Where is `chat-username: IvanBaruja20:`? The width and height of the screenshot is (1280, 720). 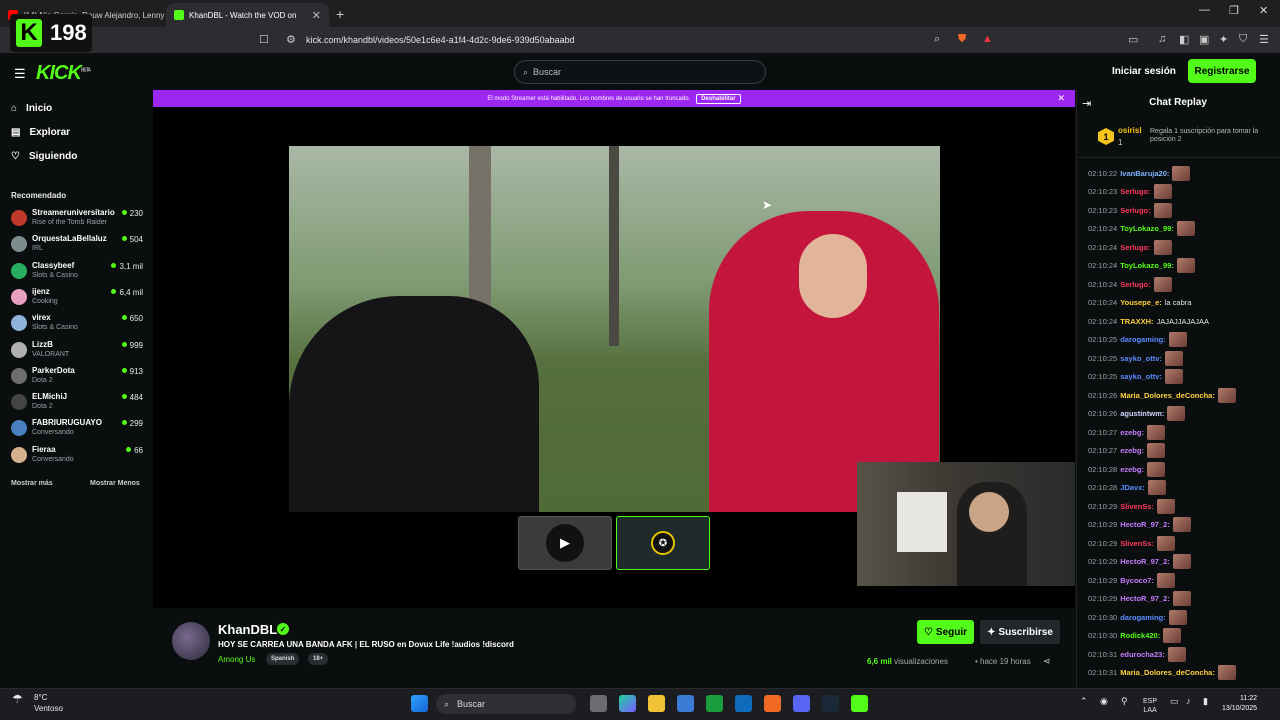 chat-username: IvanBaruja20: is located at coordinates (1144, 173).